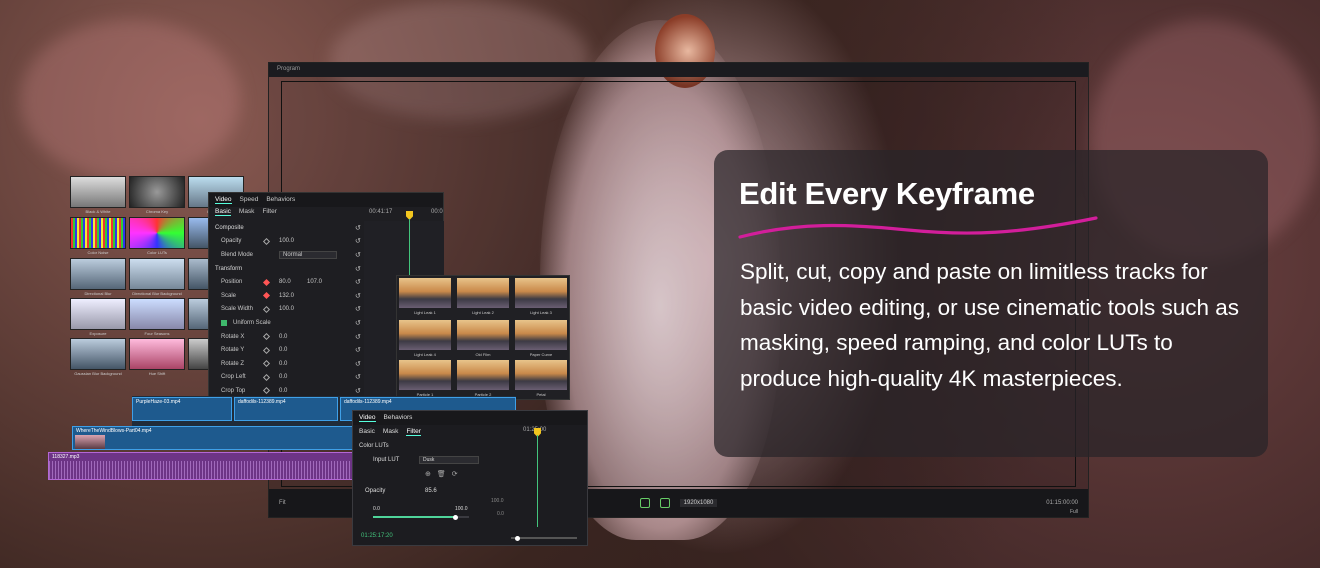  Describe the element at coordinates (537, 481) in the screenshot. I see `filter-playhead-line` at that location.